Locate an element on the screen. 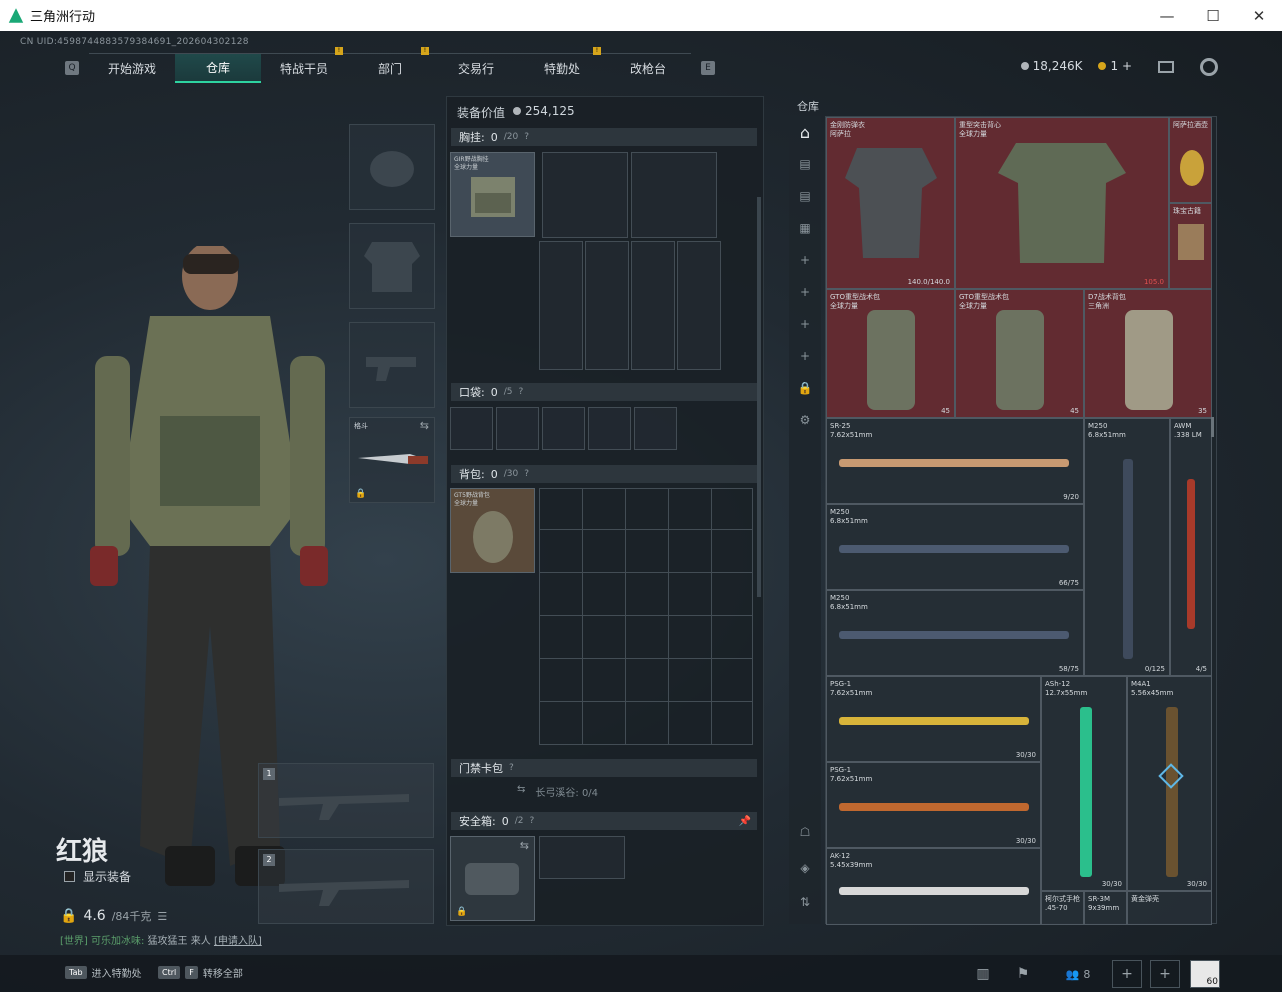  pin-icon: 📌 is located at coordinates (745, 821).